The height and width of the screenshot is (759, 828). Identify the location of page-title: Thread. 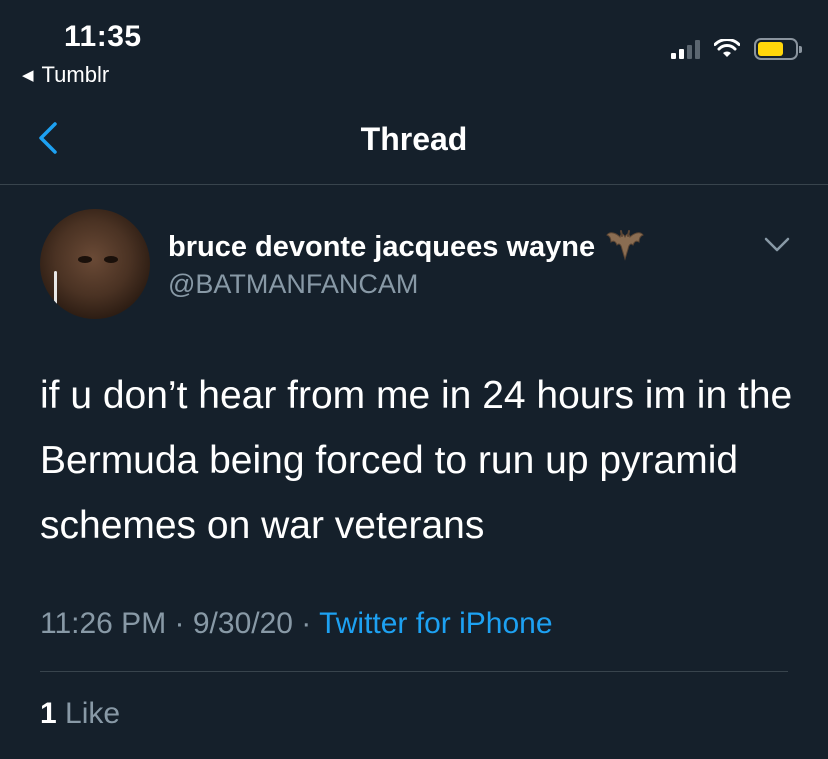
(414, 139).